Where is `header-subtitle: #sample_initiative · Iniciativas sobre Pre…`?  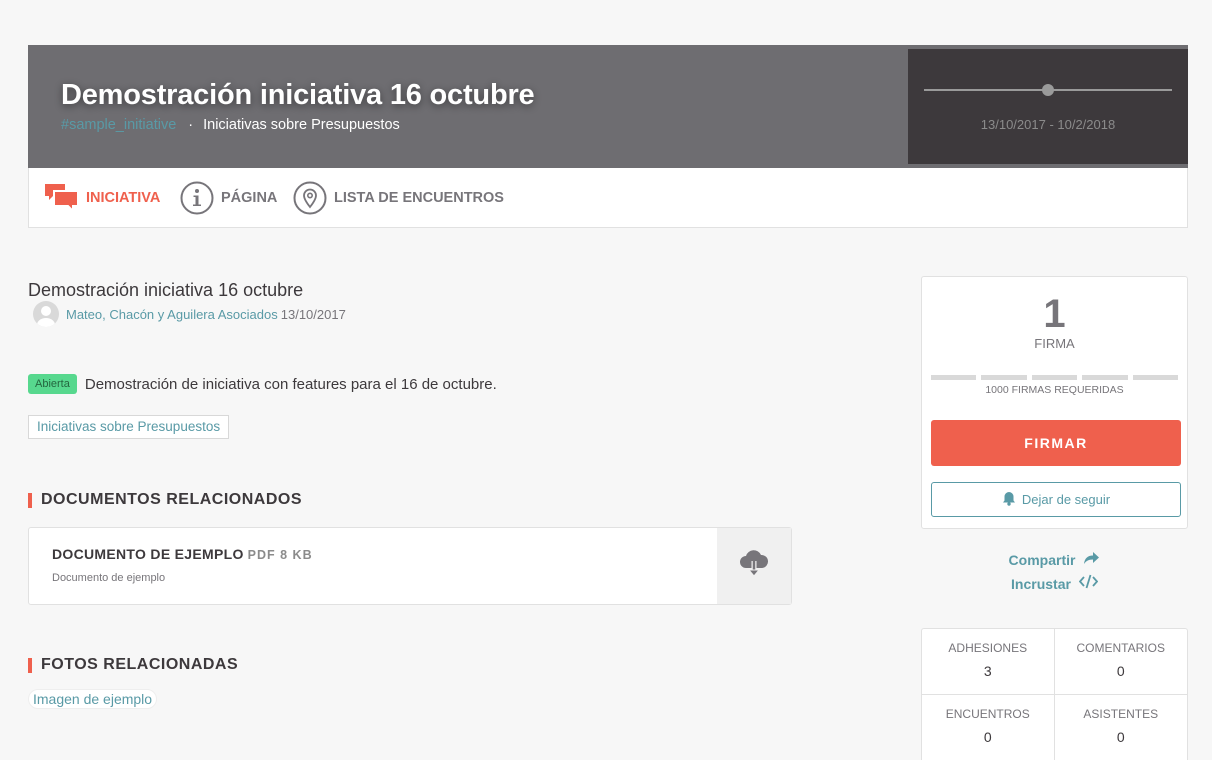
header-subtitle: #sample_initiative · Iniciativas sobre Pre… is located at coordinates (230, 125).